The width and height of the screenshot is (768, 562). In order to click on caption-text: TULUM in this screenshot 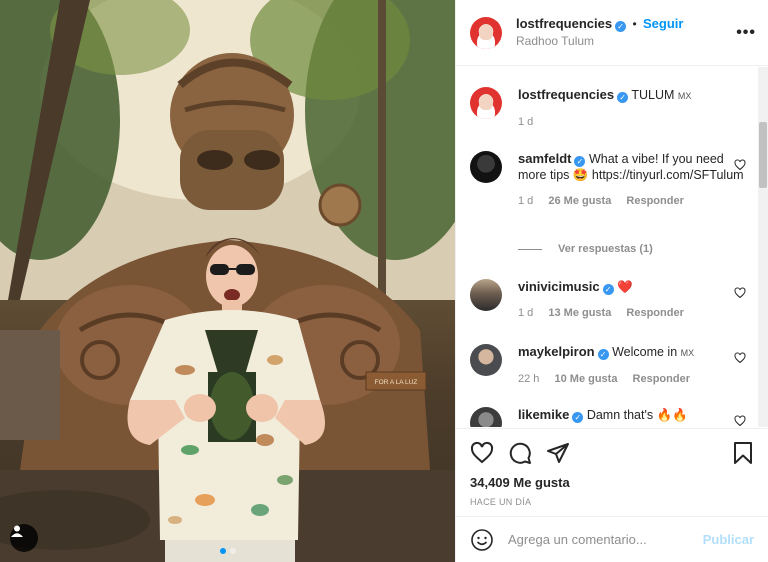, I will do `click(653, 95)`.